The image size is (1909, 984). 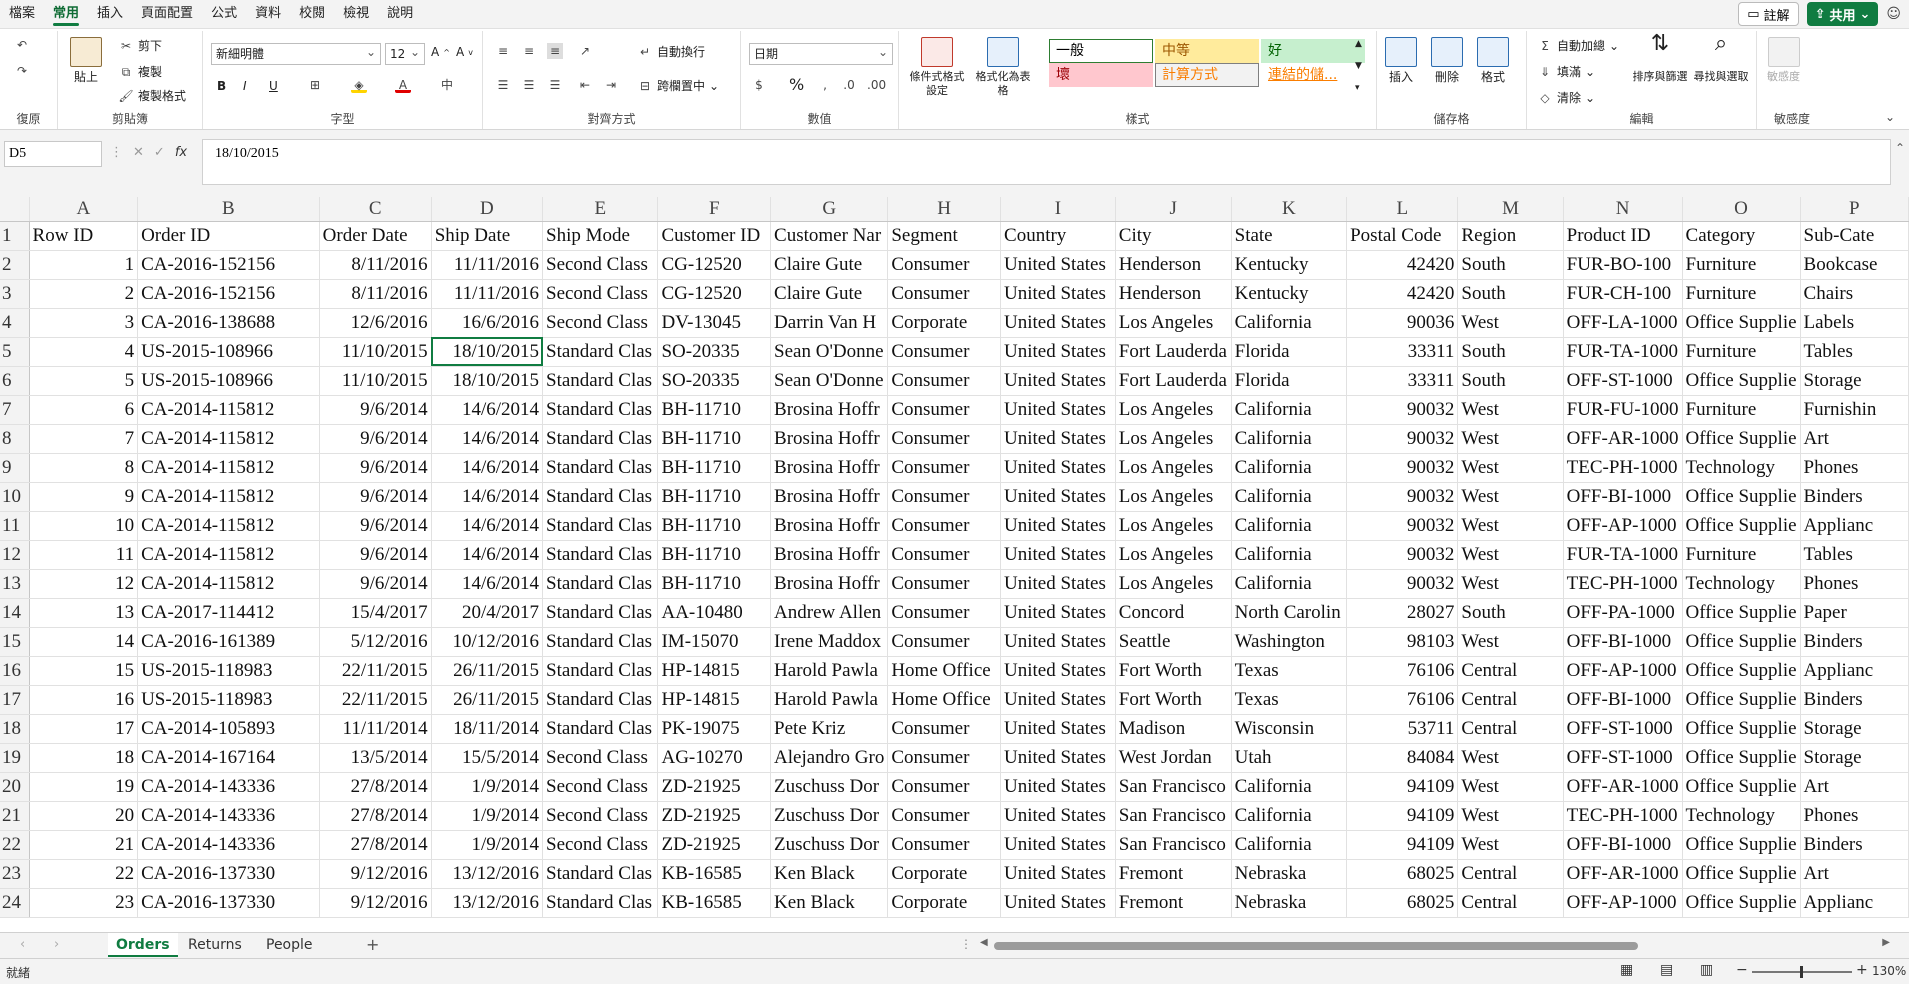 I want to click on cell: Seattle, so click(x=1173, y=642).